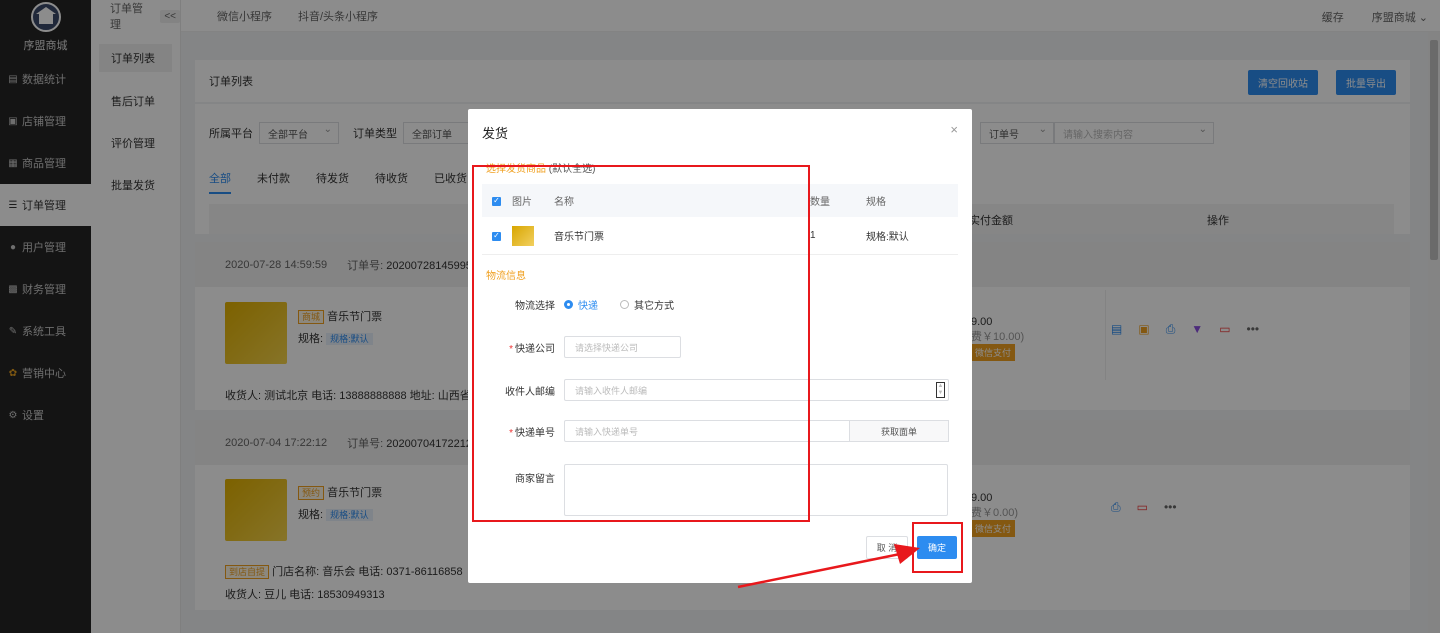 Image resolution: width=1440 pixels, height=633 pixels. Describe the element at coordinates (820, 202) in the screenshot. I see `header-qty: 数量` at that location.